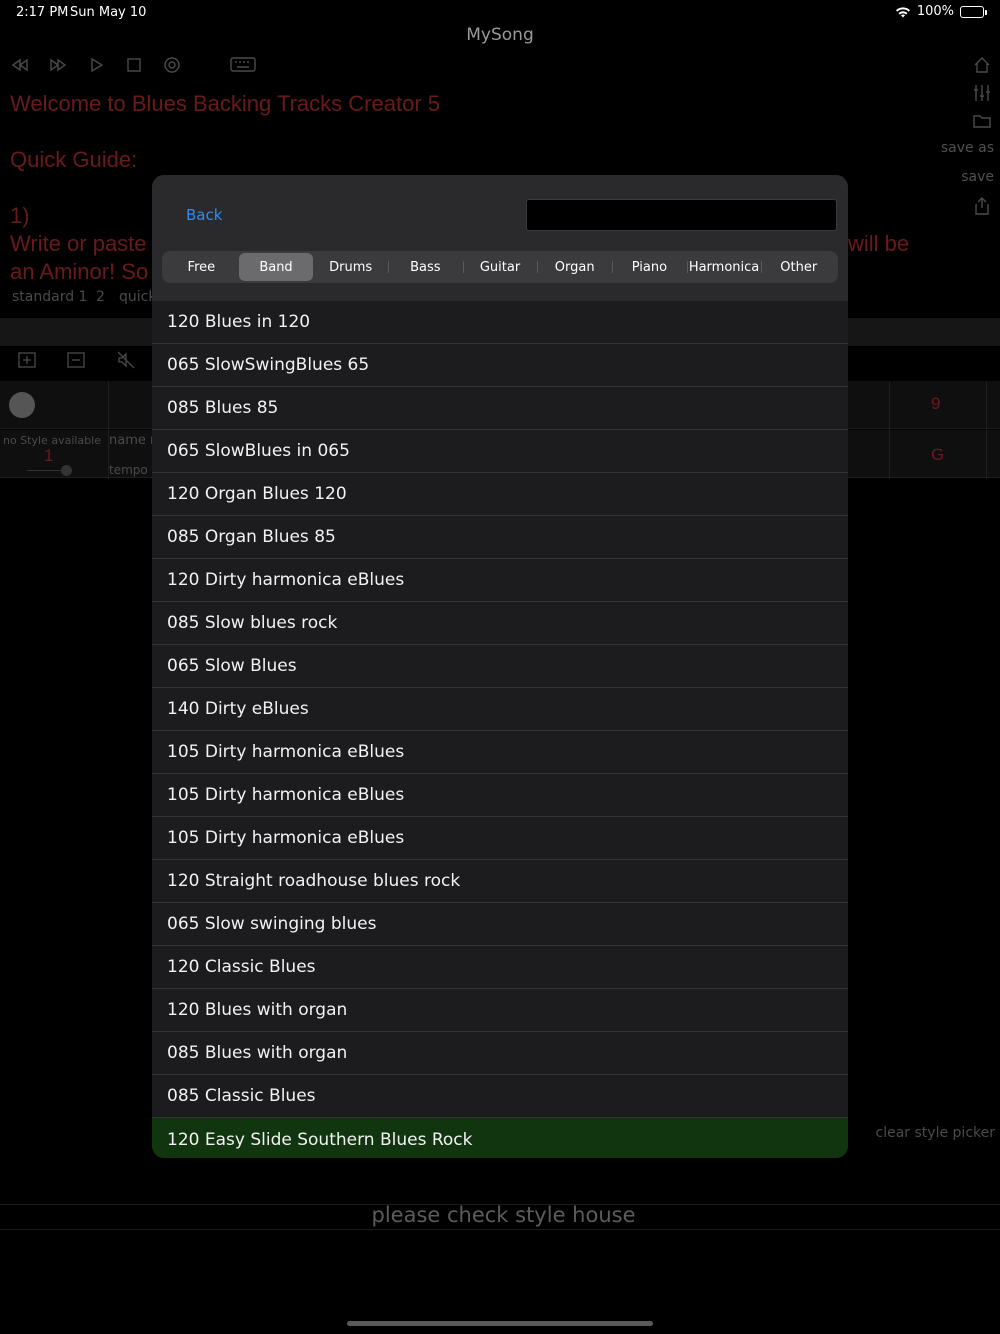  I want to click on segment-other: Other, so click(798, 267).